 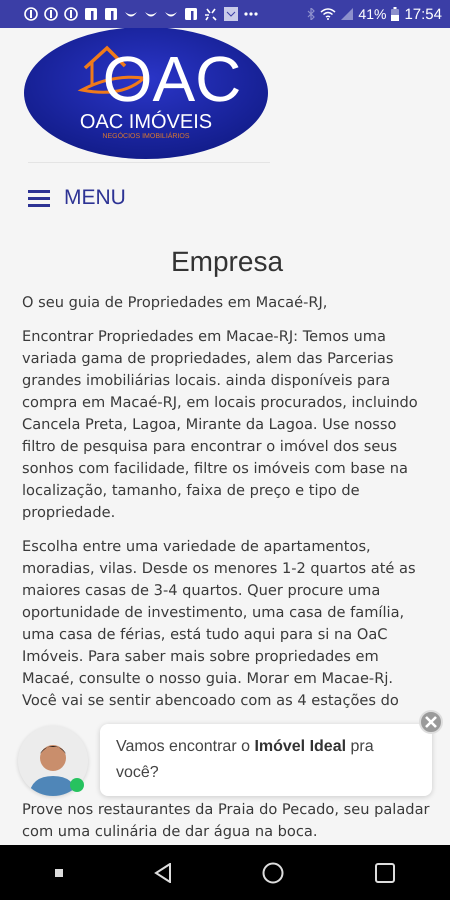 I want to click on menu-button: MENU, so click(x=77, y=198).